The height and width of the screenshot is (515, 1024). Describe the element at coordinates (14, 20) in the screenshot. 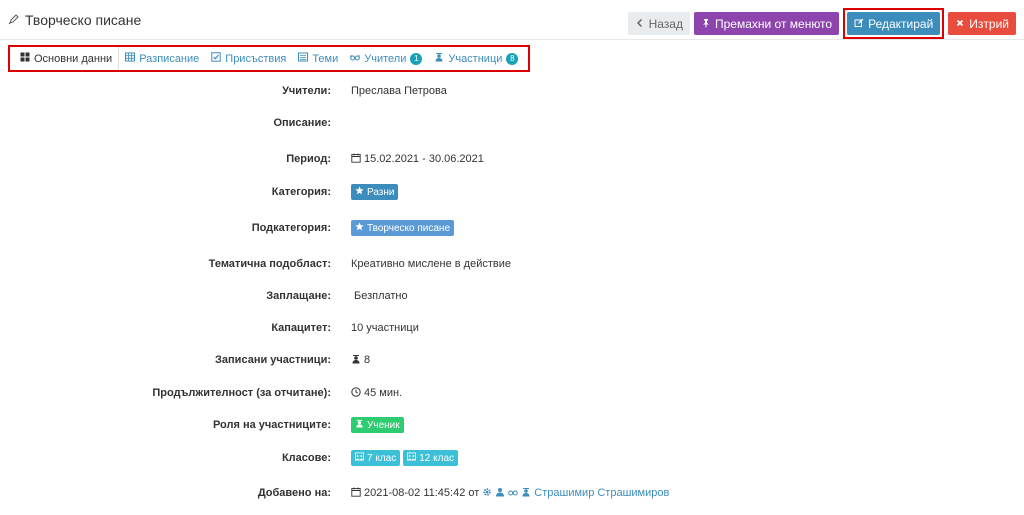

I see `pen-icon` at that location.